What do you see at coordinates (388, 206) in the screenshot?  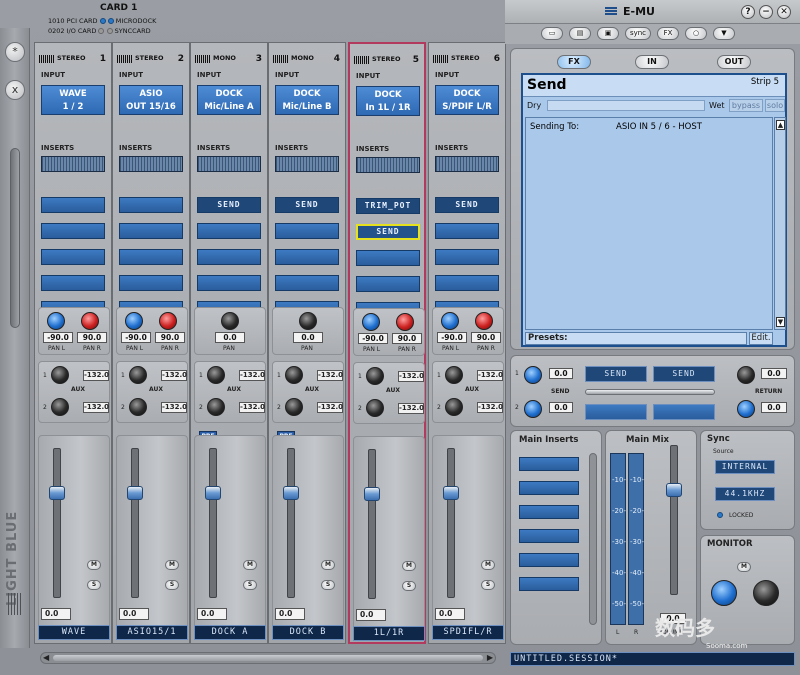 I see `insert-slot: TRIM_POT` at bounding box center [388, 206].